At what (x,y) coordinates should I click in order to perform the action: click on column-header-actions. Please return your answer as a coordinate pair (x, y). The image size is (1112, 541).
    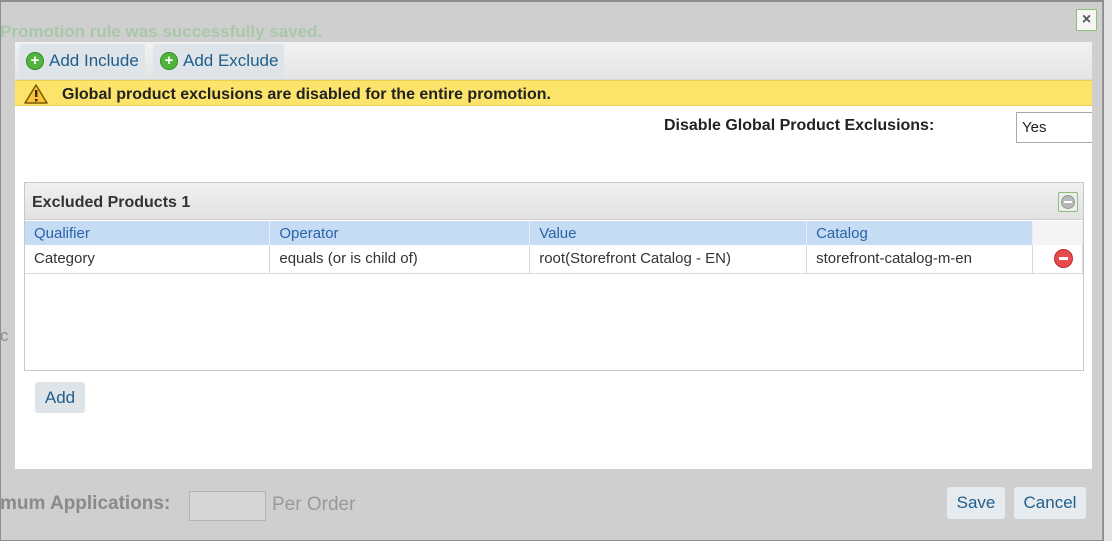
    Looking at the image, I should click on (1058, 233).